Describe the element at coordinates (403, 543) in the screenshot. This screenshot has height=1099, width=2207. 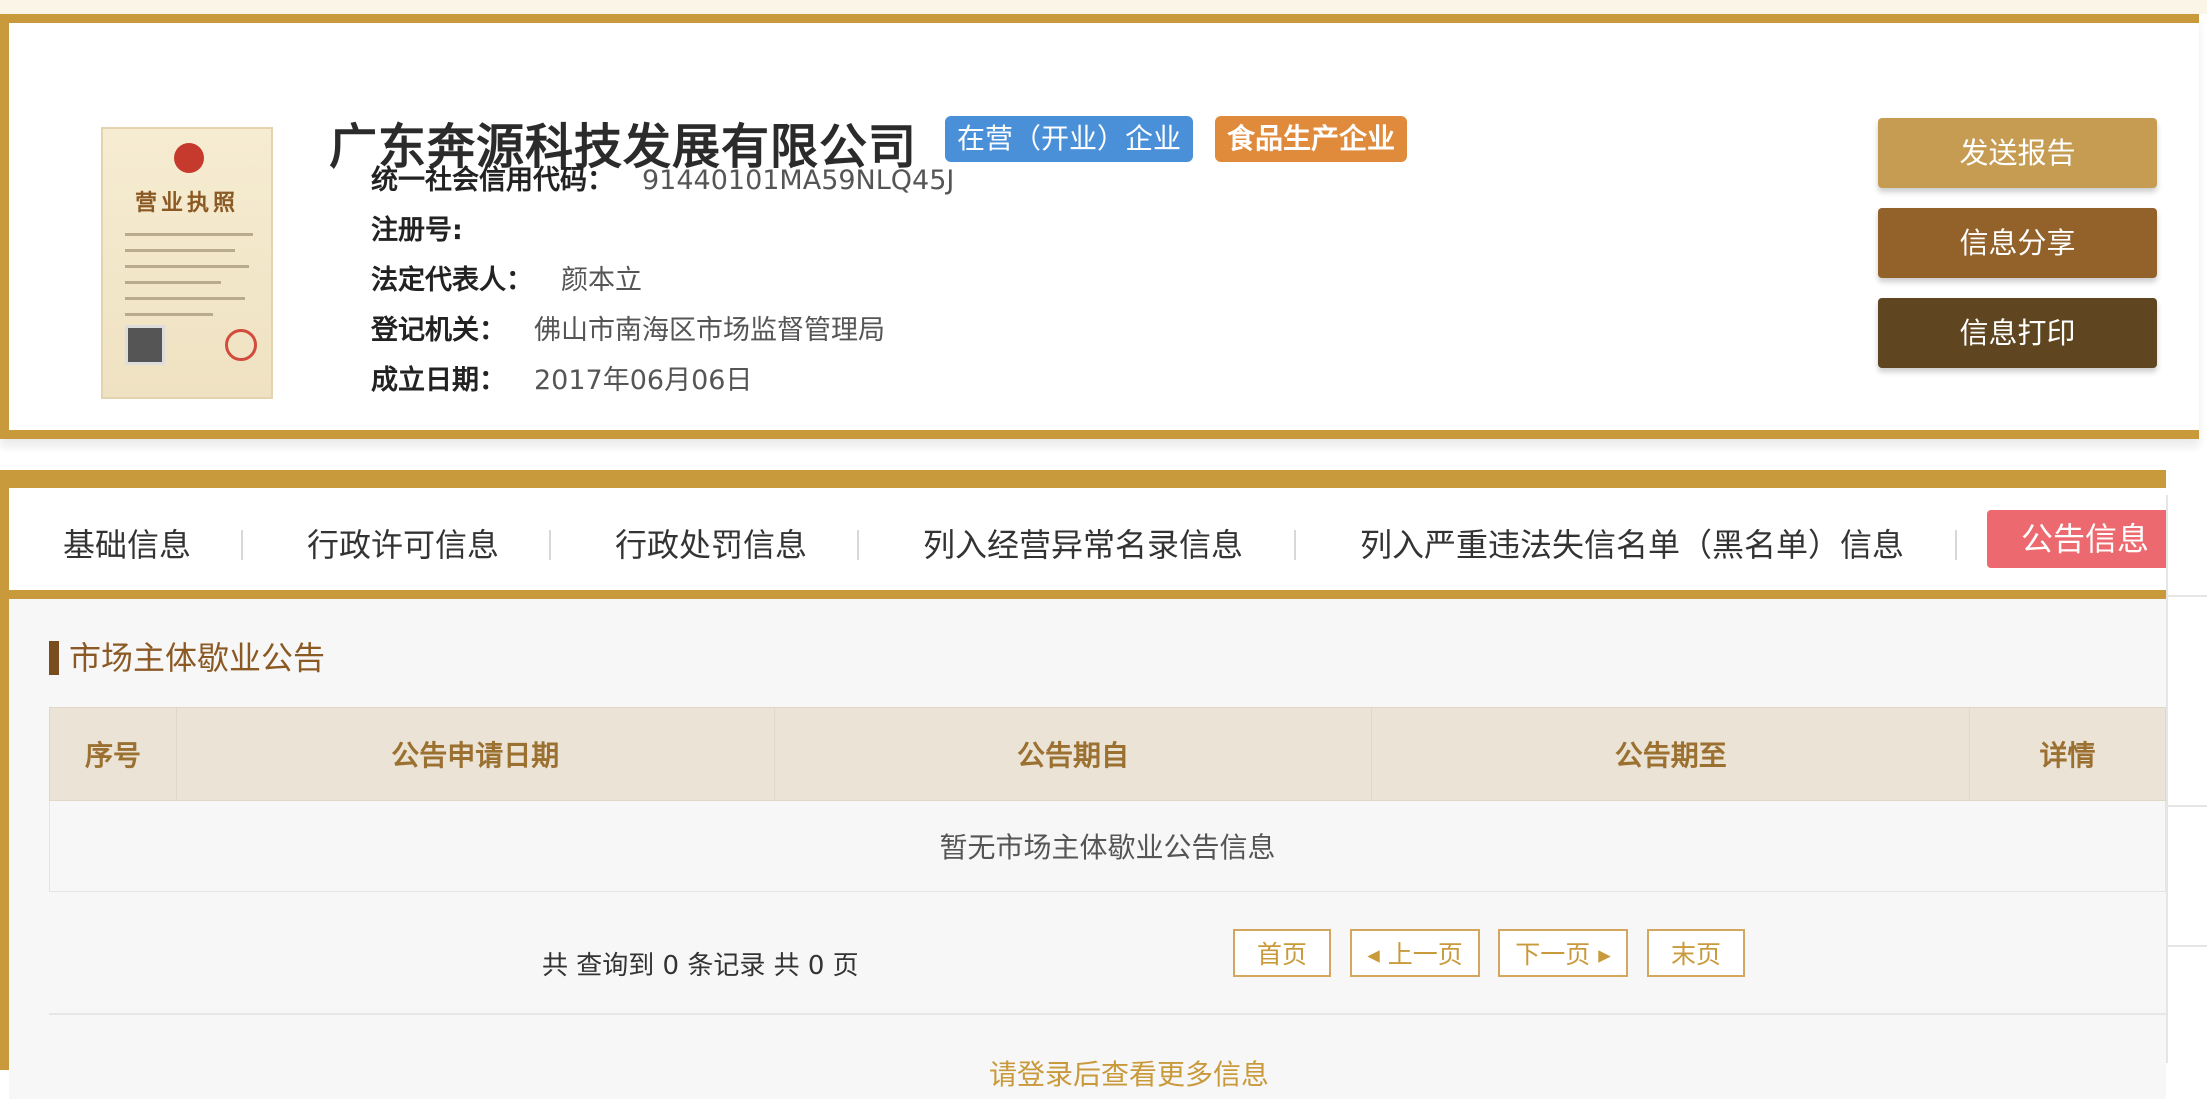
I see `tab-admin-license: 行政许可信息` at that location.